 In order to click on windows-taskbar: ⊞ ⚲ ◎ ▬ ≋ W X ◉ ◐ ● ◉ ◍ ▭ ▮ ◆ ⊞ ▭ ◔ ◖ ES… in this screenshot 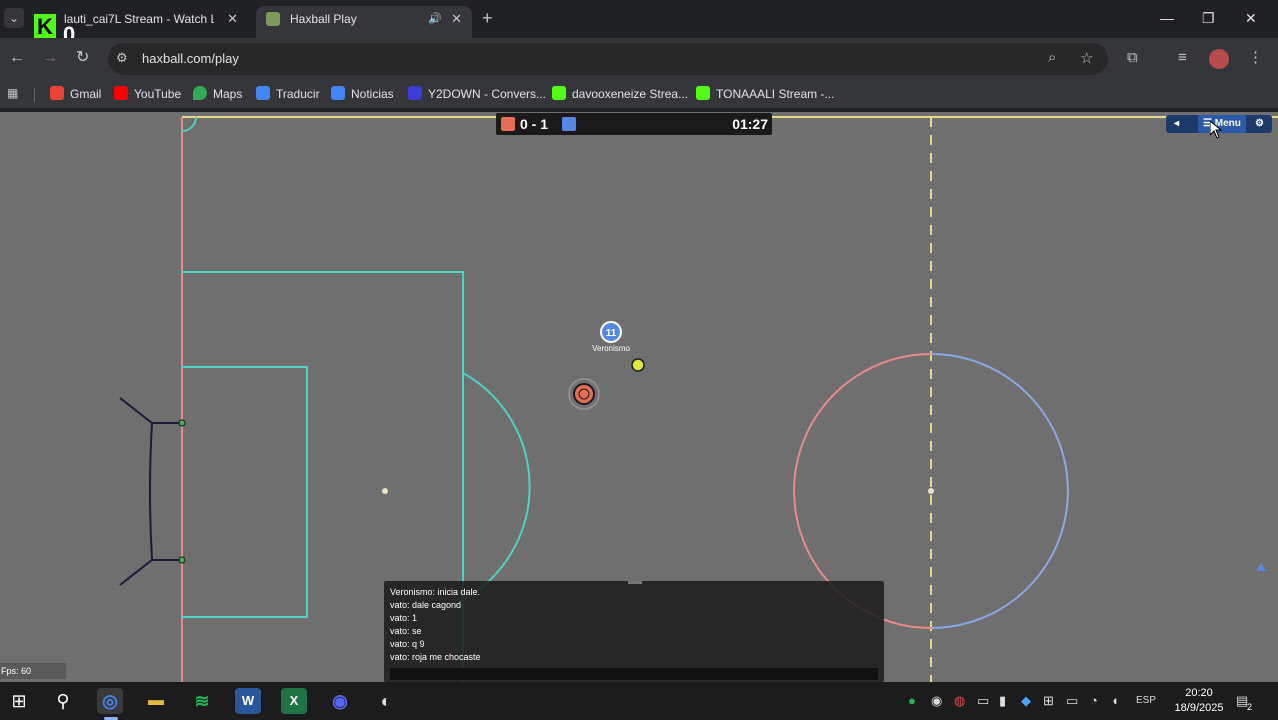, I will do `click(639, 701)`.